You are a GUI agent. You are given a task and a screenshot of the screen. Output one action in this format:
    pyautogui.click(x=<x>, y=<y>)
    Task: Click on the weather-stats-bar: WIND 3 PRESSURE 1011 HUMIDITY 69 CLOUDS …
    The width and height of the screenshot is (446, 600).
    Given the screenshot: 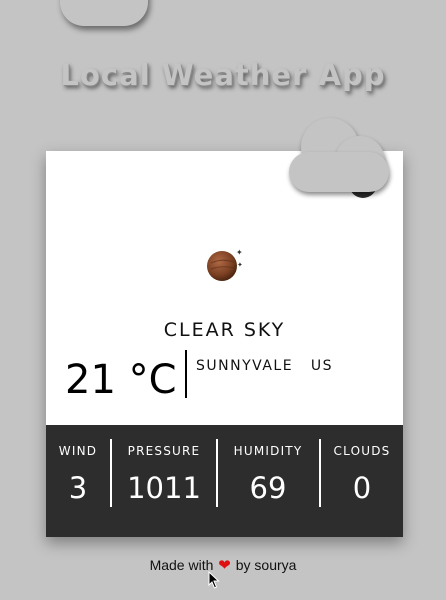 What is the action you would take?
    pyautogui.click(x=224, y=481)
    